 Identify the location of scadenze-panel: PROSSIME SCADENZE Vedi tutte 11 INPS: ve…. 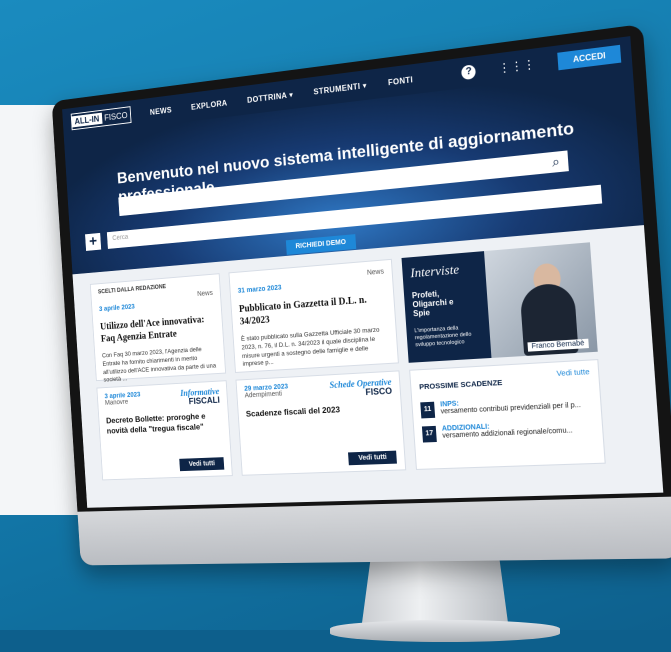
(507, 414).